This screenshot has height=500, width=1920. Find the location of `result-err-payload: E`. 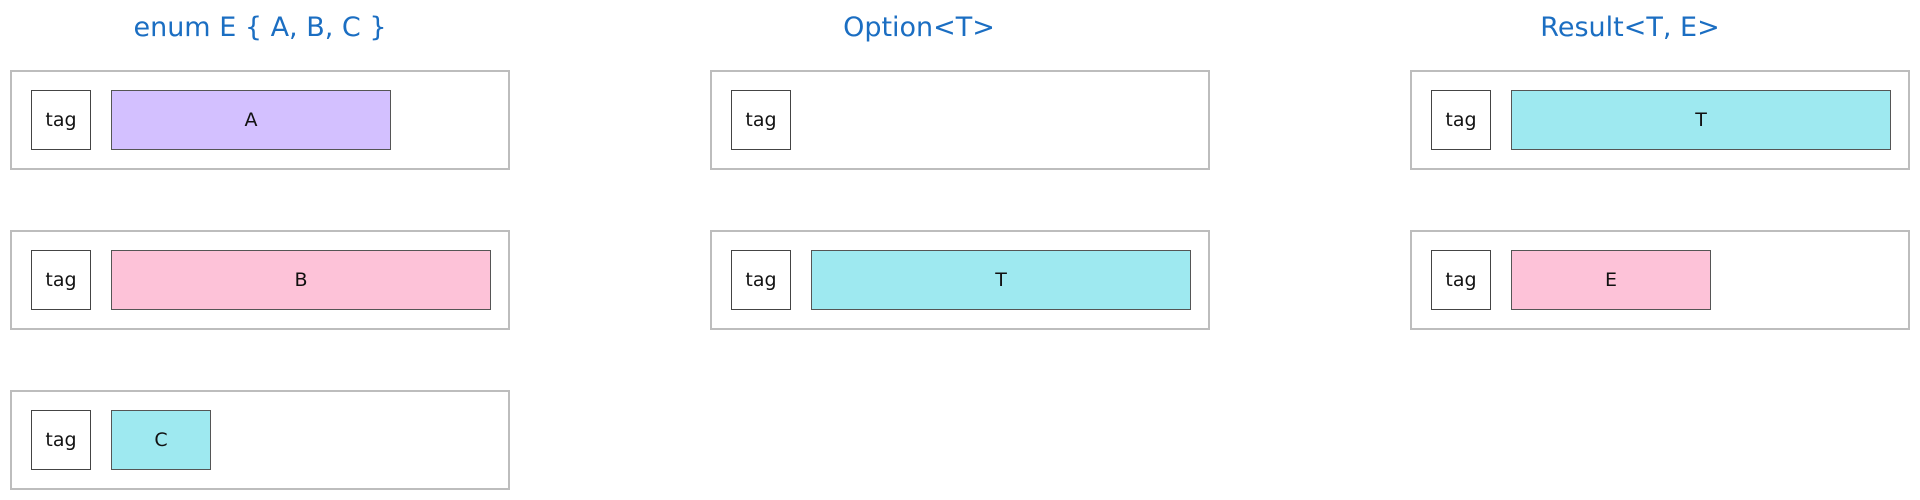

result-err-payload: E is located at coordinates (1611, 280).